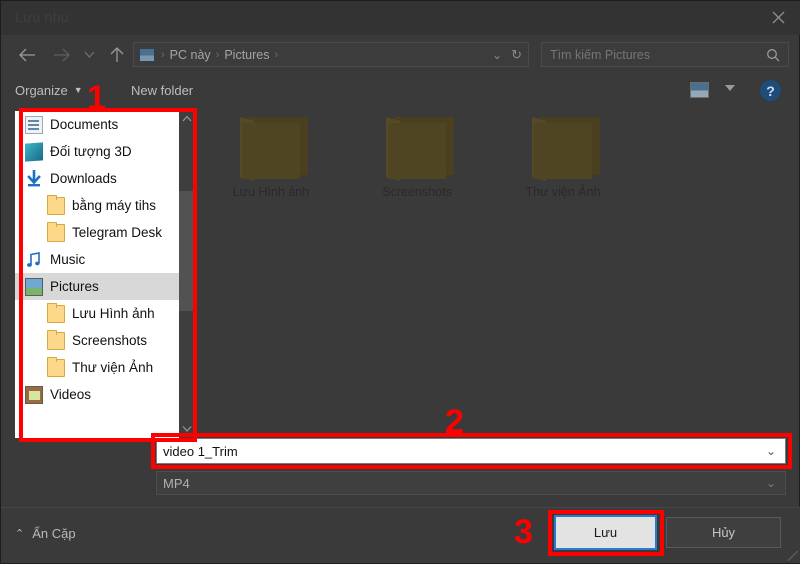  I want to click on view-layout-icon, so click(699, 90).